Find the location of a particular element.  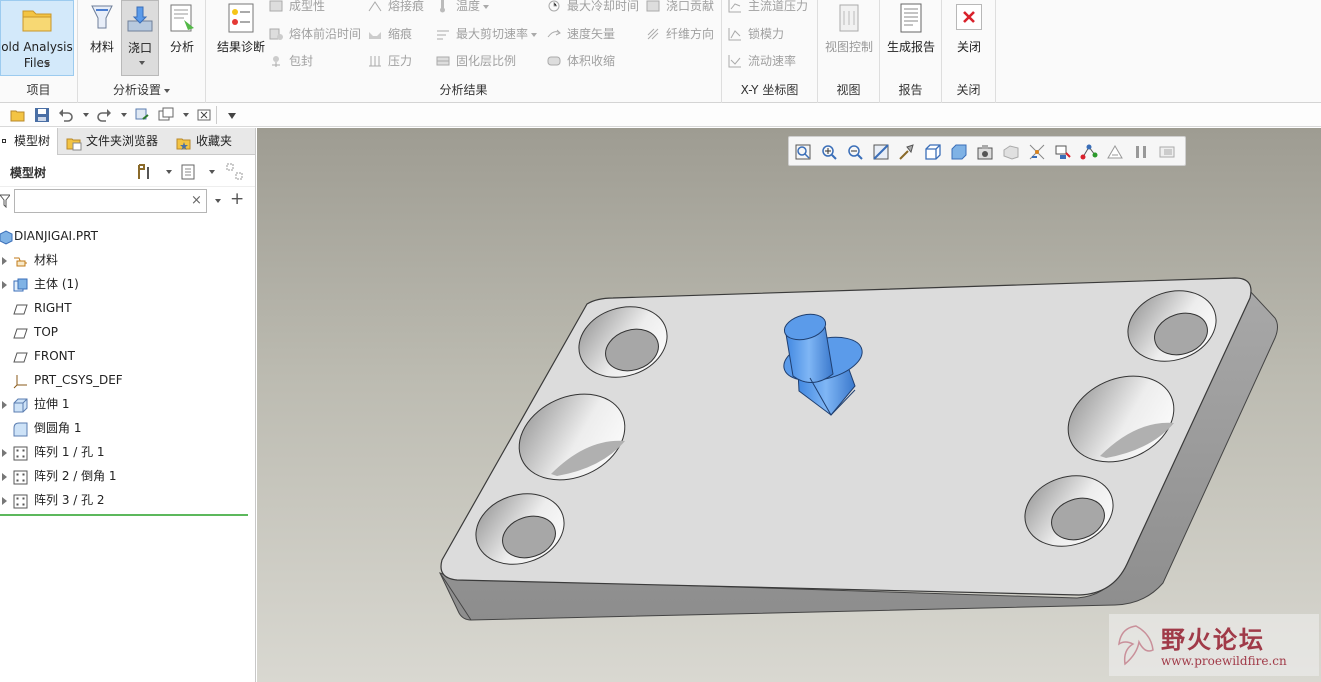

clear-search-icon: × is located at coordinates (196, 200).